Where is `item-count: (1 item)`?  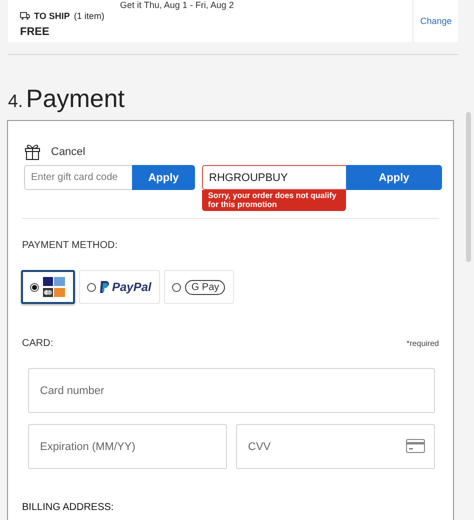
item-count: (1 item) is located at coordinates (89, 16).